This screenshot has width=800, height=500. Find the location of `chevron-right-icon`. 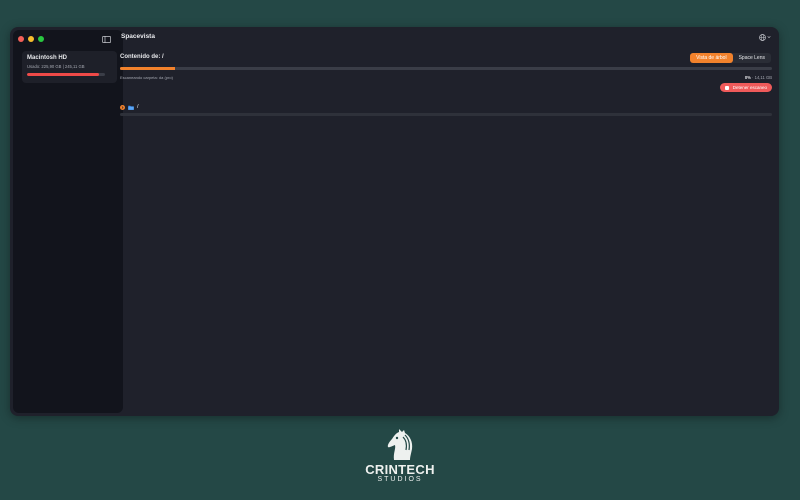

chevron-right-icon is located at coordinates (122, 107).